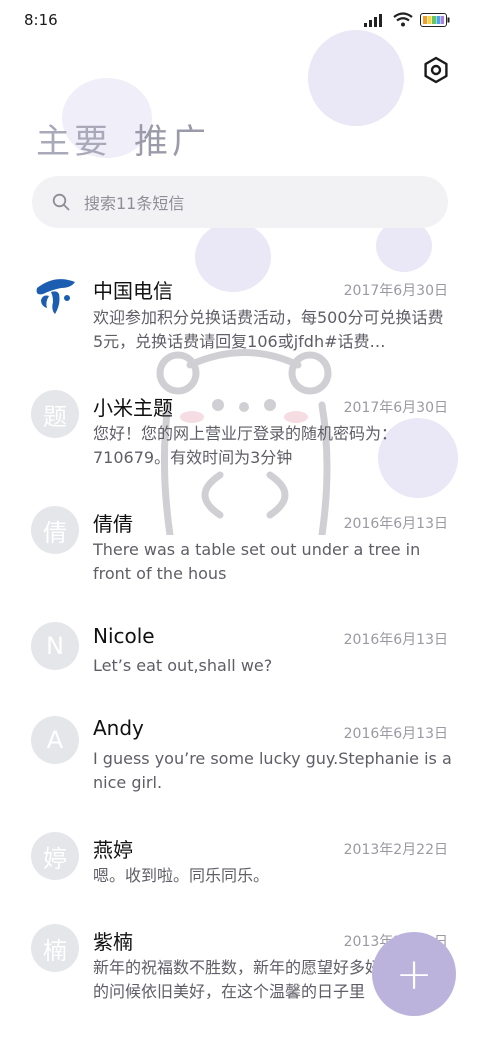 This screenshot has width=480, height=1040. I want to click on battery-icon, so click(435, 19).